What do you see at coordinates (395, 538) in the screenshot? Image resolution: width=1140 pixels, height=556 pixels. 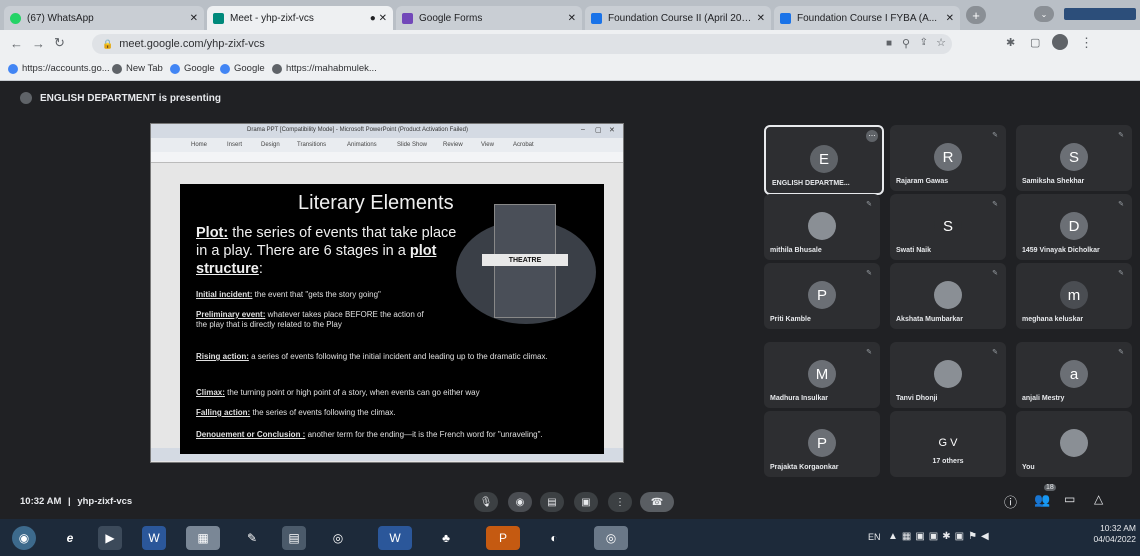 I see `word-document-icon: W` at bounding box center [395, 538].